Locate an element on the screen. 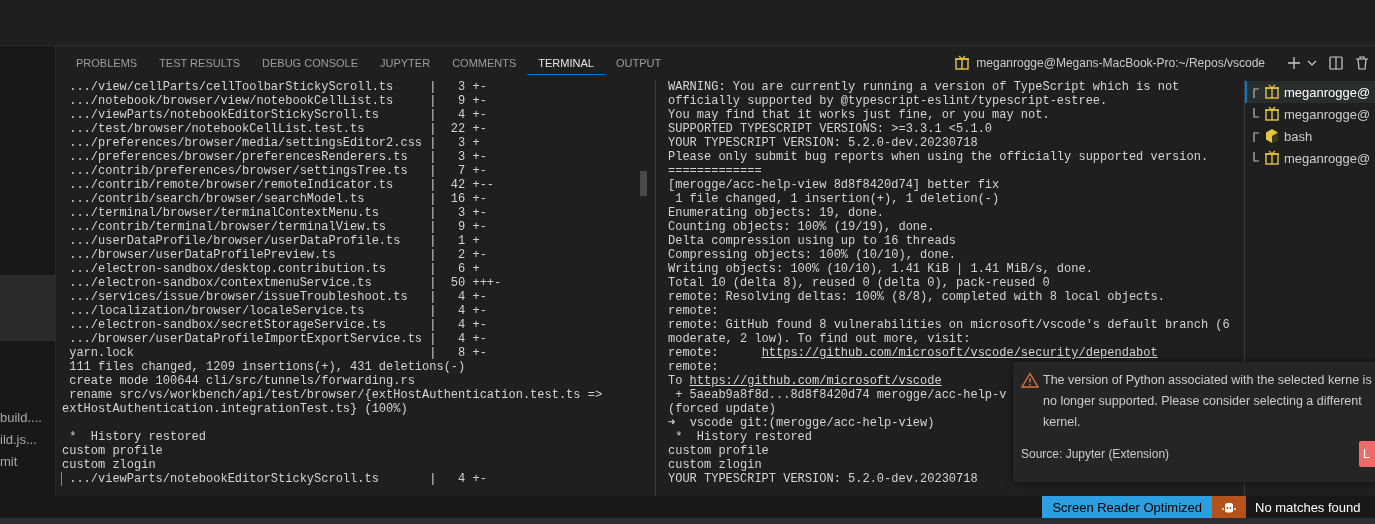 The image size is (1375, 524). screen-reader-status: Screen Reader Optimized is located at coordinates (1127, 507).